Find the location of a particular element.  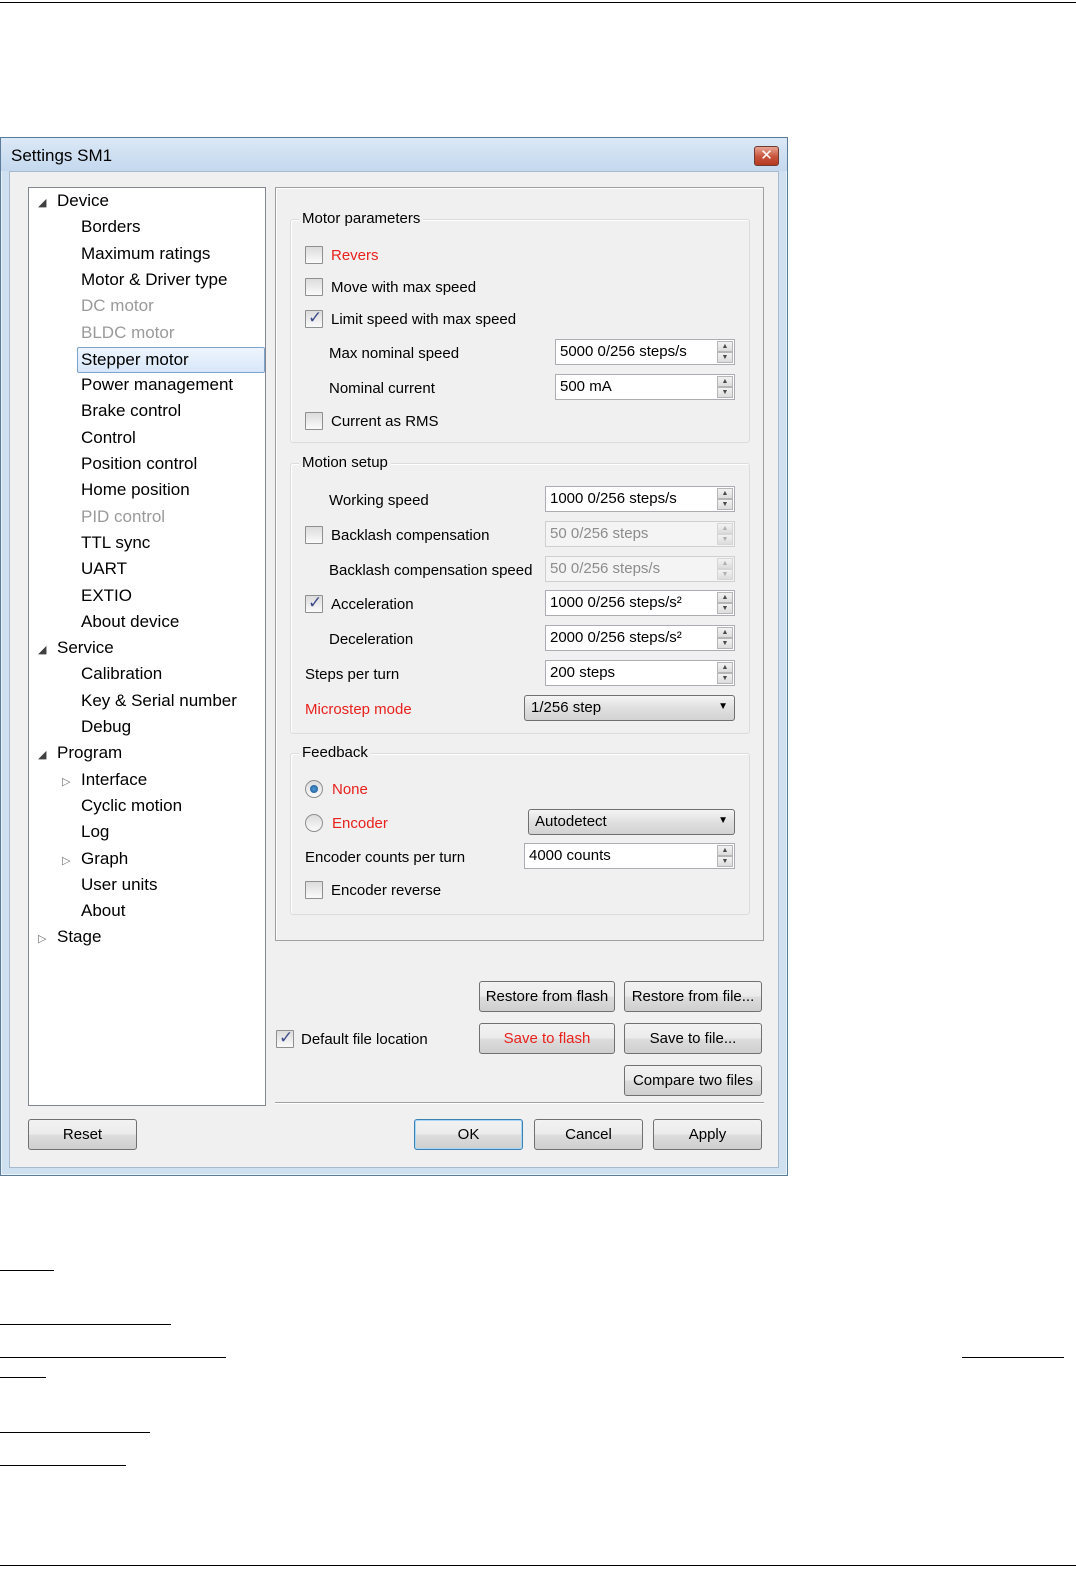

nominal-current-spinbox: 500 mA ▲ ▼ is located at coordinates (645, 387).